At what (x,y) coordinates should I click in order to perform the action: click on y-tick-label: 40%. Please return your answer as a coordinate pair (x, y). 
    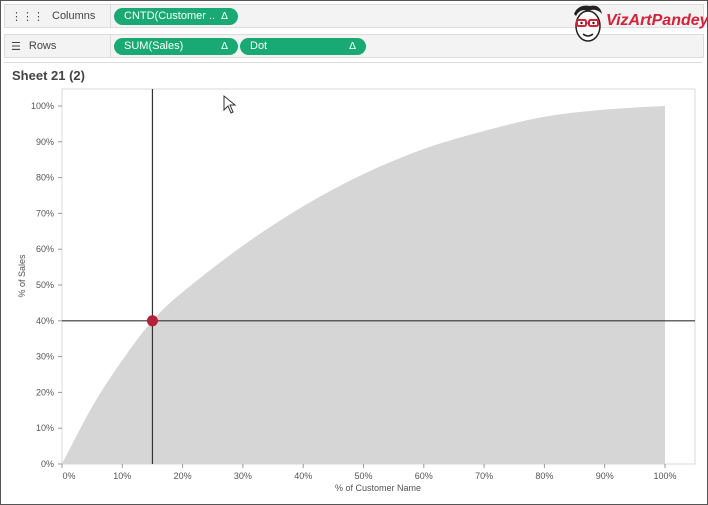
    Looking at the image, I should click on (45, 321).